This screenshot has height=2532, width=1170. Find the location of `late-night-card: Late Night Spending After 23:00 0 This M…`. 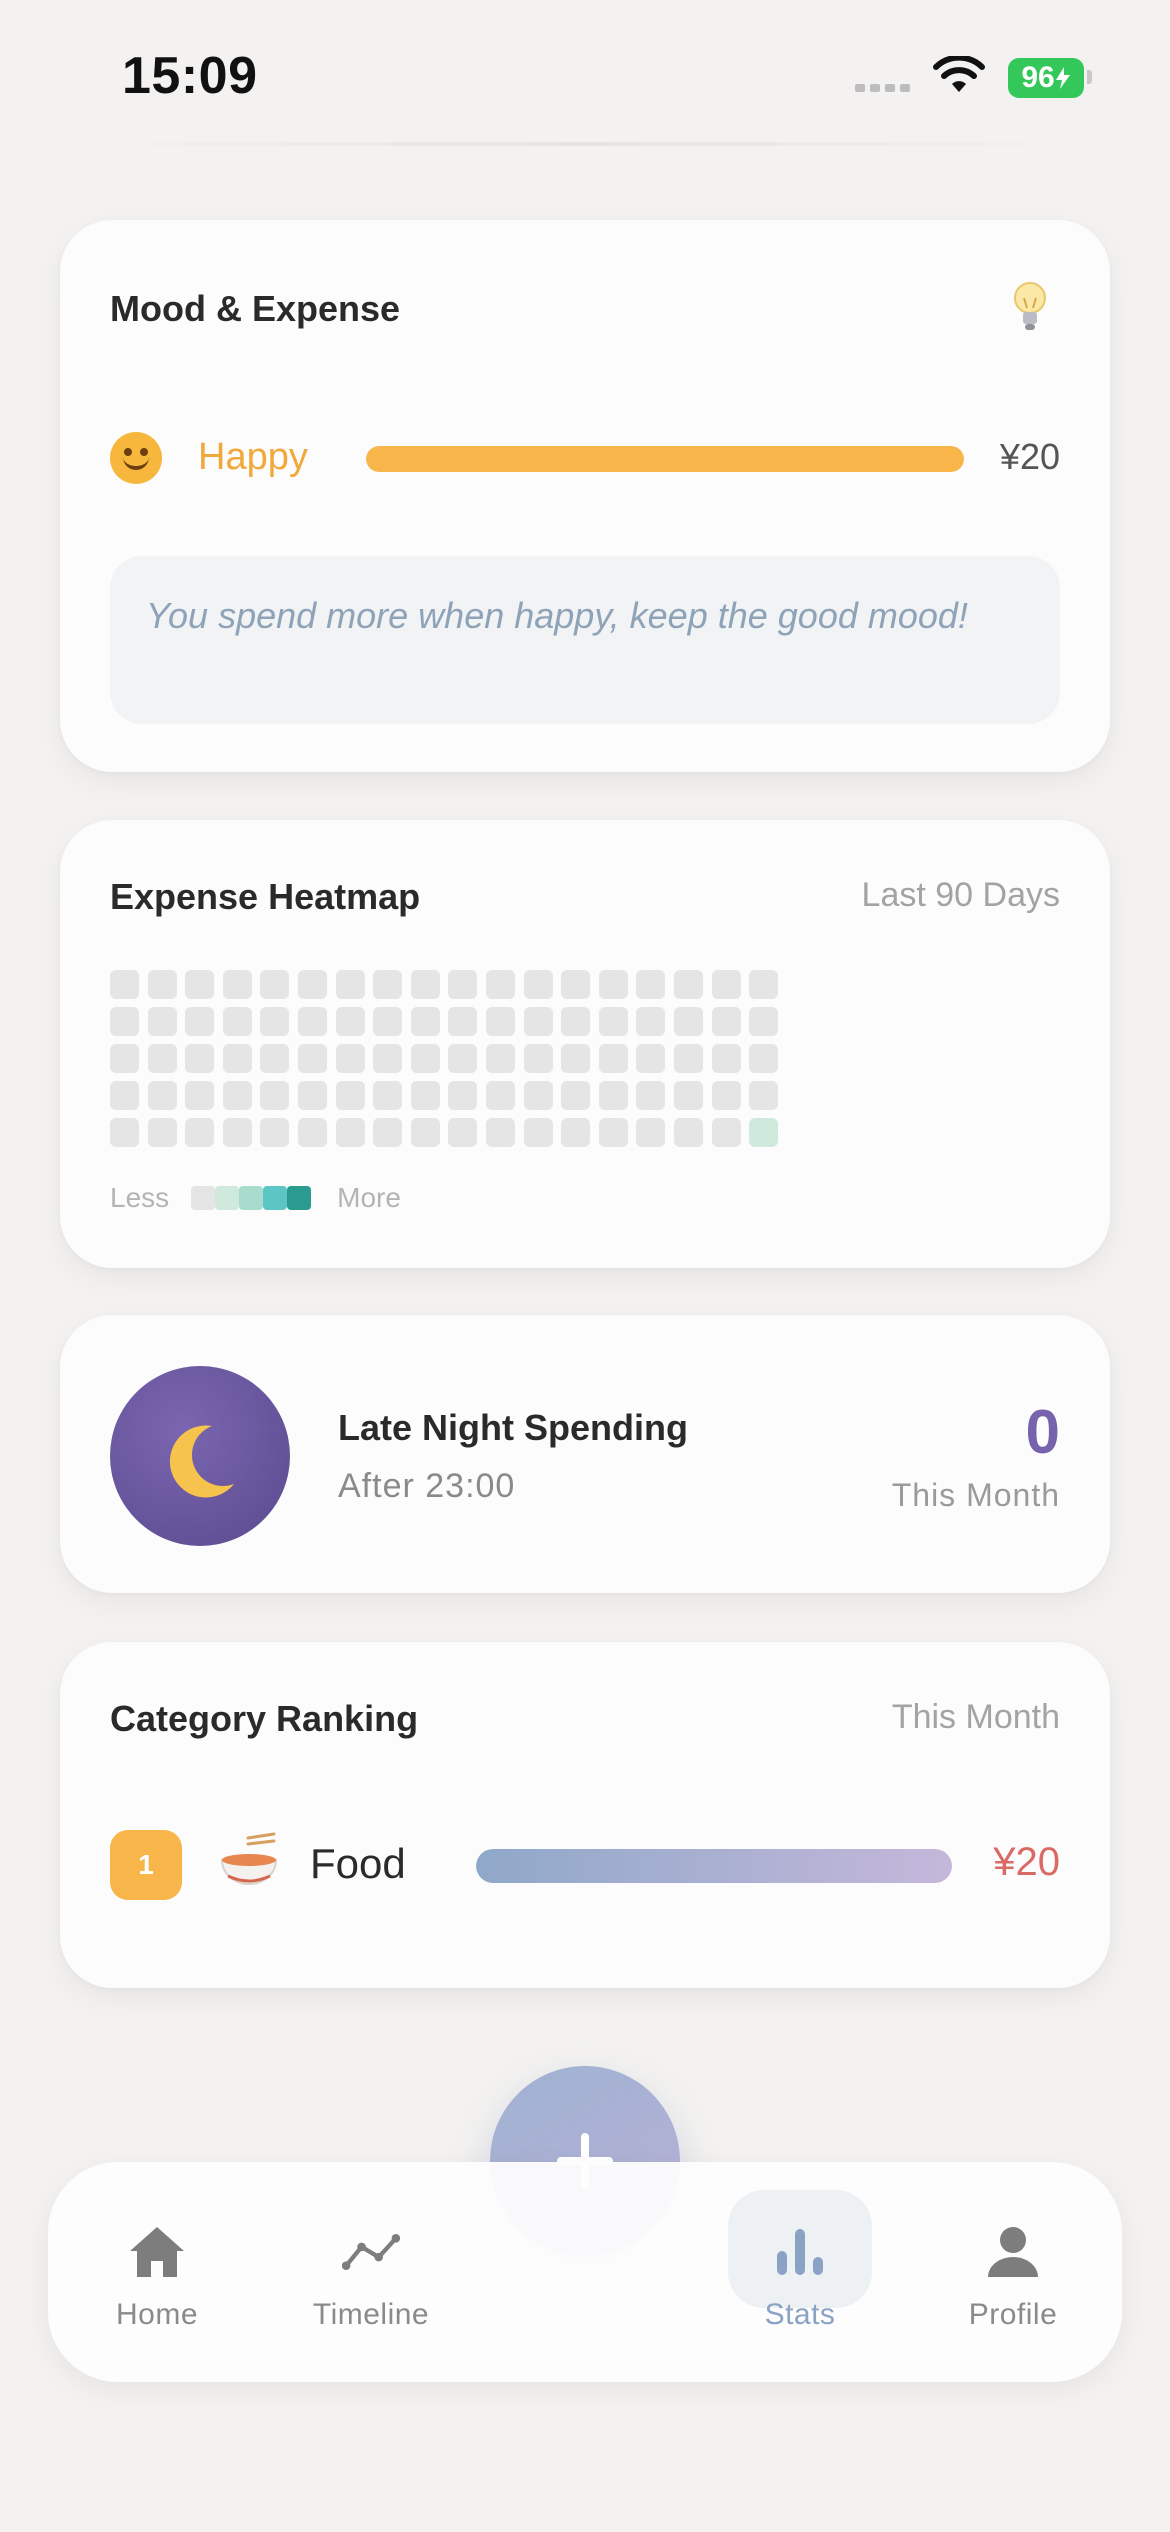

late-night-card: Late Night Spending After 23:00 0 This M… is located at coordinates (585, 1454).